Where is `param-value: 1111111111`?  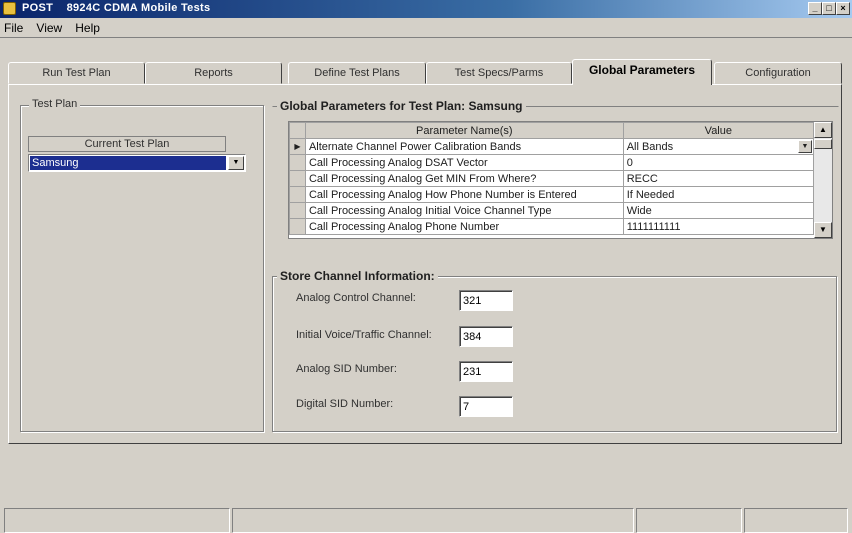
param-value: 1111111111 is located at coordinates (718, 226).